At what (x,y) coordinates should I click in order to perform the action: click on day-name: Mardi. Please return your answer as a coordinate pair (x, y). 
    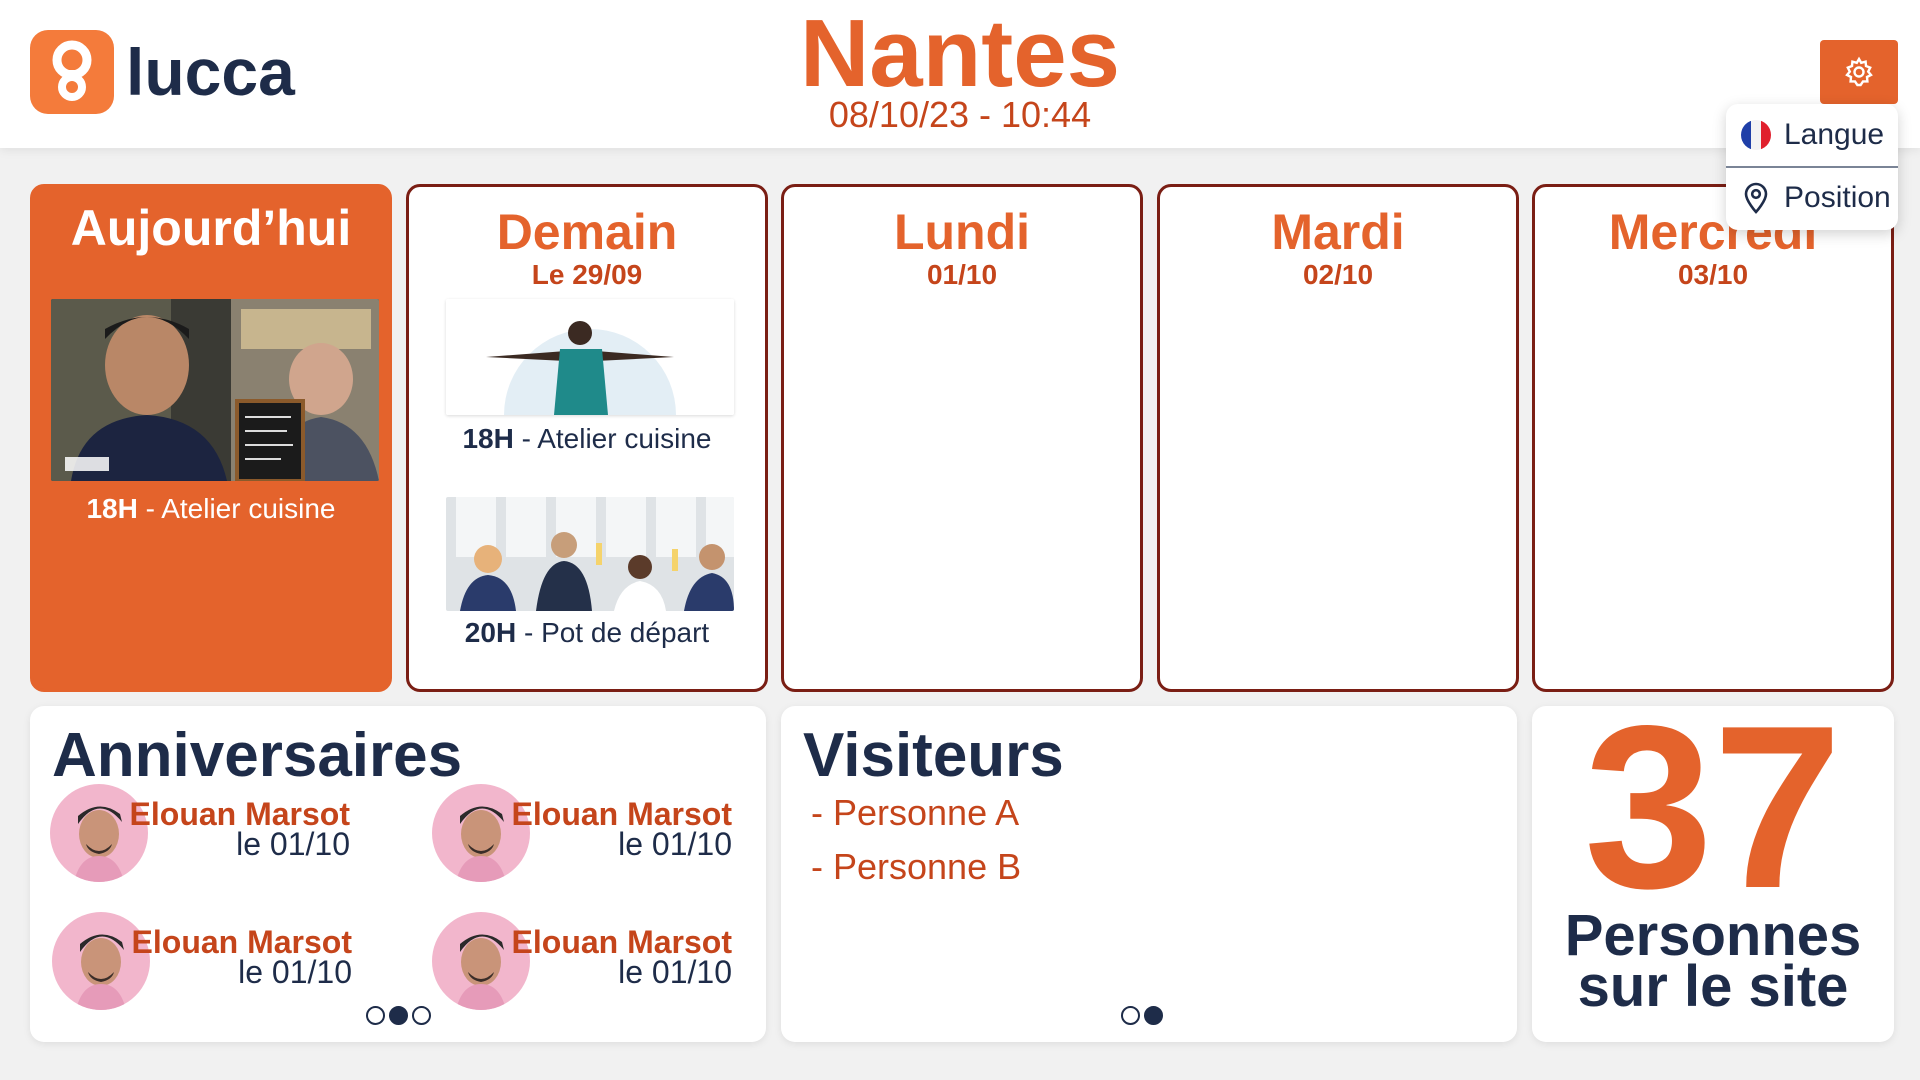
    Looking at the image, I should click on (1338, 232).